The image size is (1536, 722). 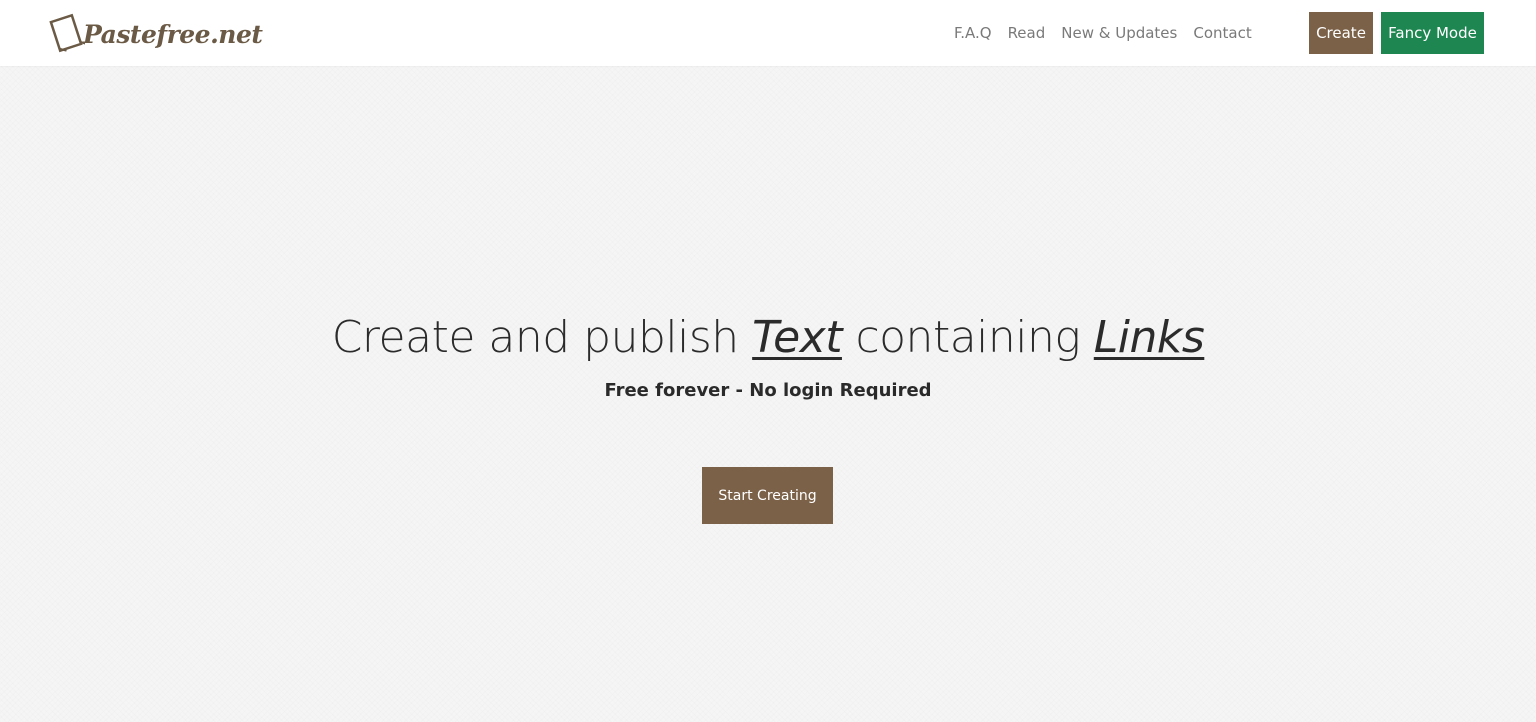 What do you see at coordinates (1027, 33) in the screenshot?
I see `nav-link-read: Read` at bounding box center [1027, 33].